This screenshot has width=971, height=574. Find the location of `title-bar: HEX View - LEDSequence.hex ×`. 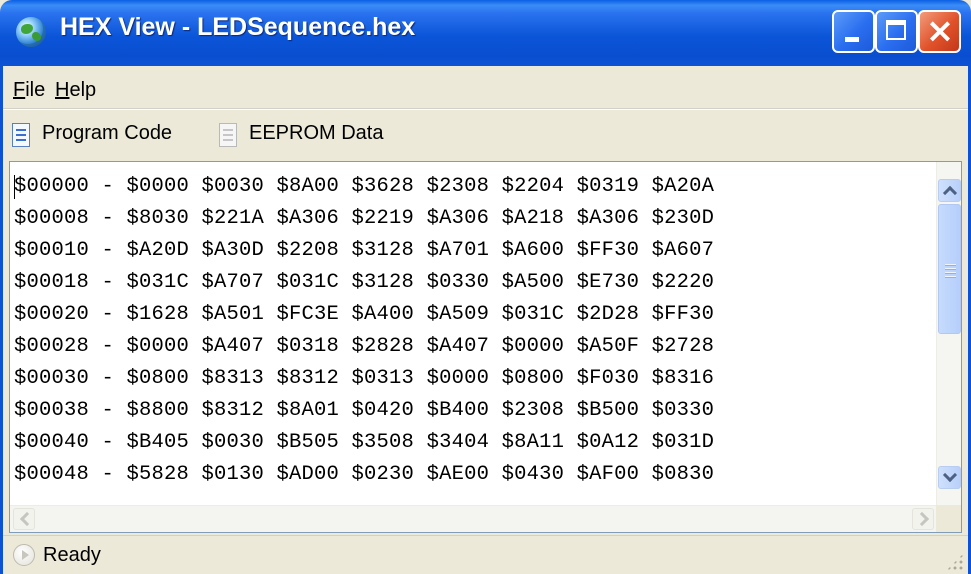

title-bar: HEX View - LEDSequence.hex × is located at coordinates (485, 33).